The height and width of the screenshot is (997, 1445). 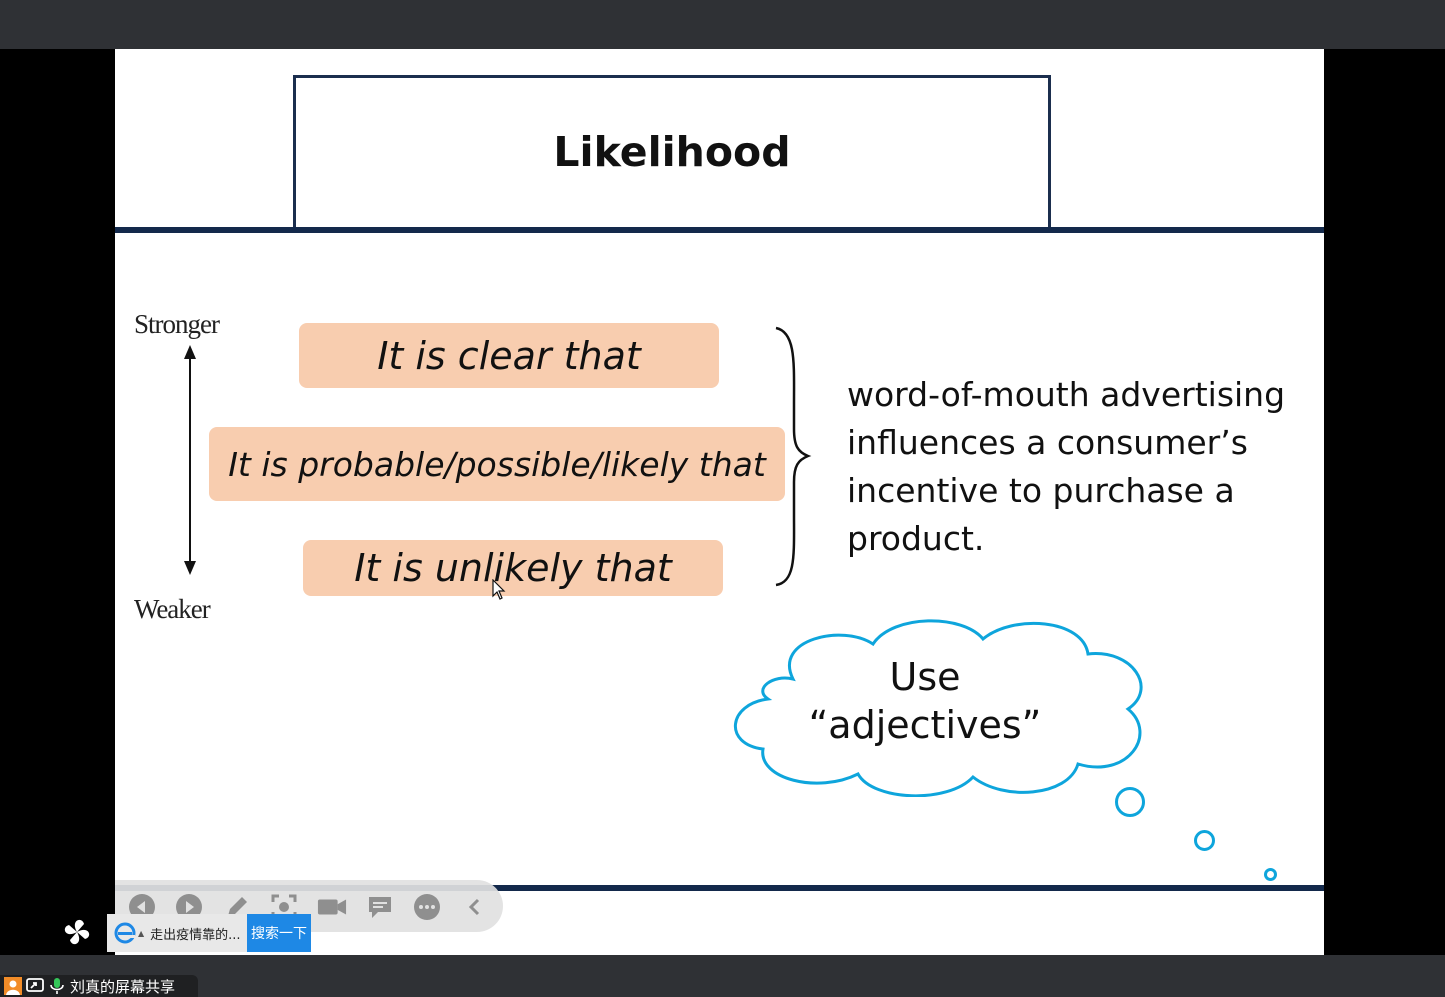 What do you see at coordinates (925, 725) in the screenshot?
I see `callout-line-2: “adjectives”` at bounding box center [925, 725].